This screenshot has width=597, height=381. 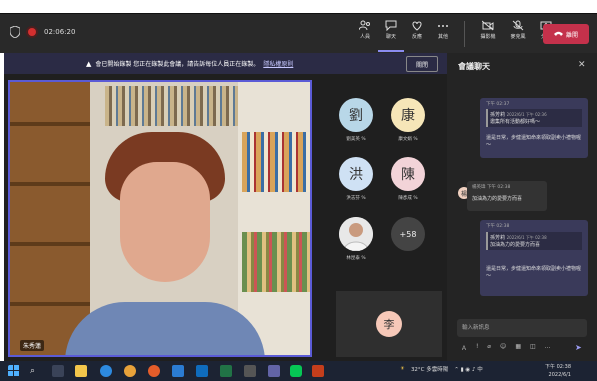 I want to click on quoted-message: 孫芳莉 2022/6/1 下午 02:36 邀集所有活動都好嗎～, so click(x=534, y=118).